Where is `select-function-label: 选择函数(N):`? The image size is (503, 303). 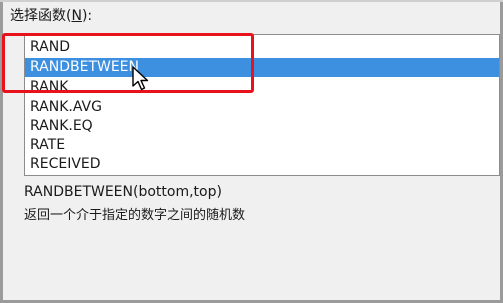 select-function-label: 选择函数(N): is located at coordinates (51, 16).